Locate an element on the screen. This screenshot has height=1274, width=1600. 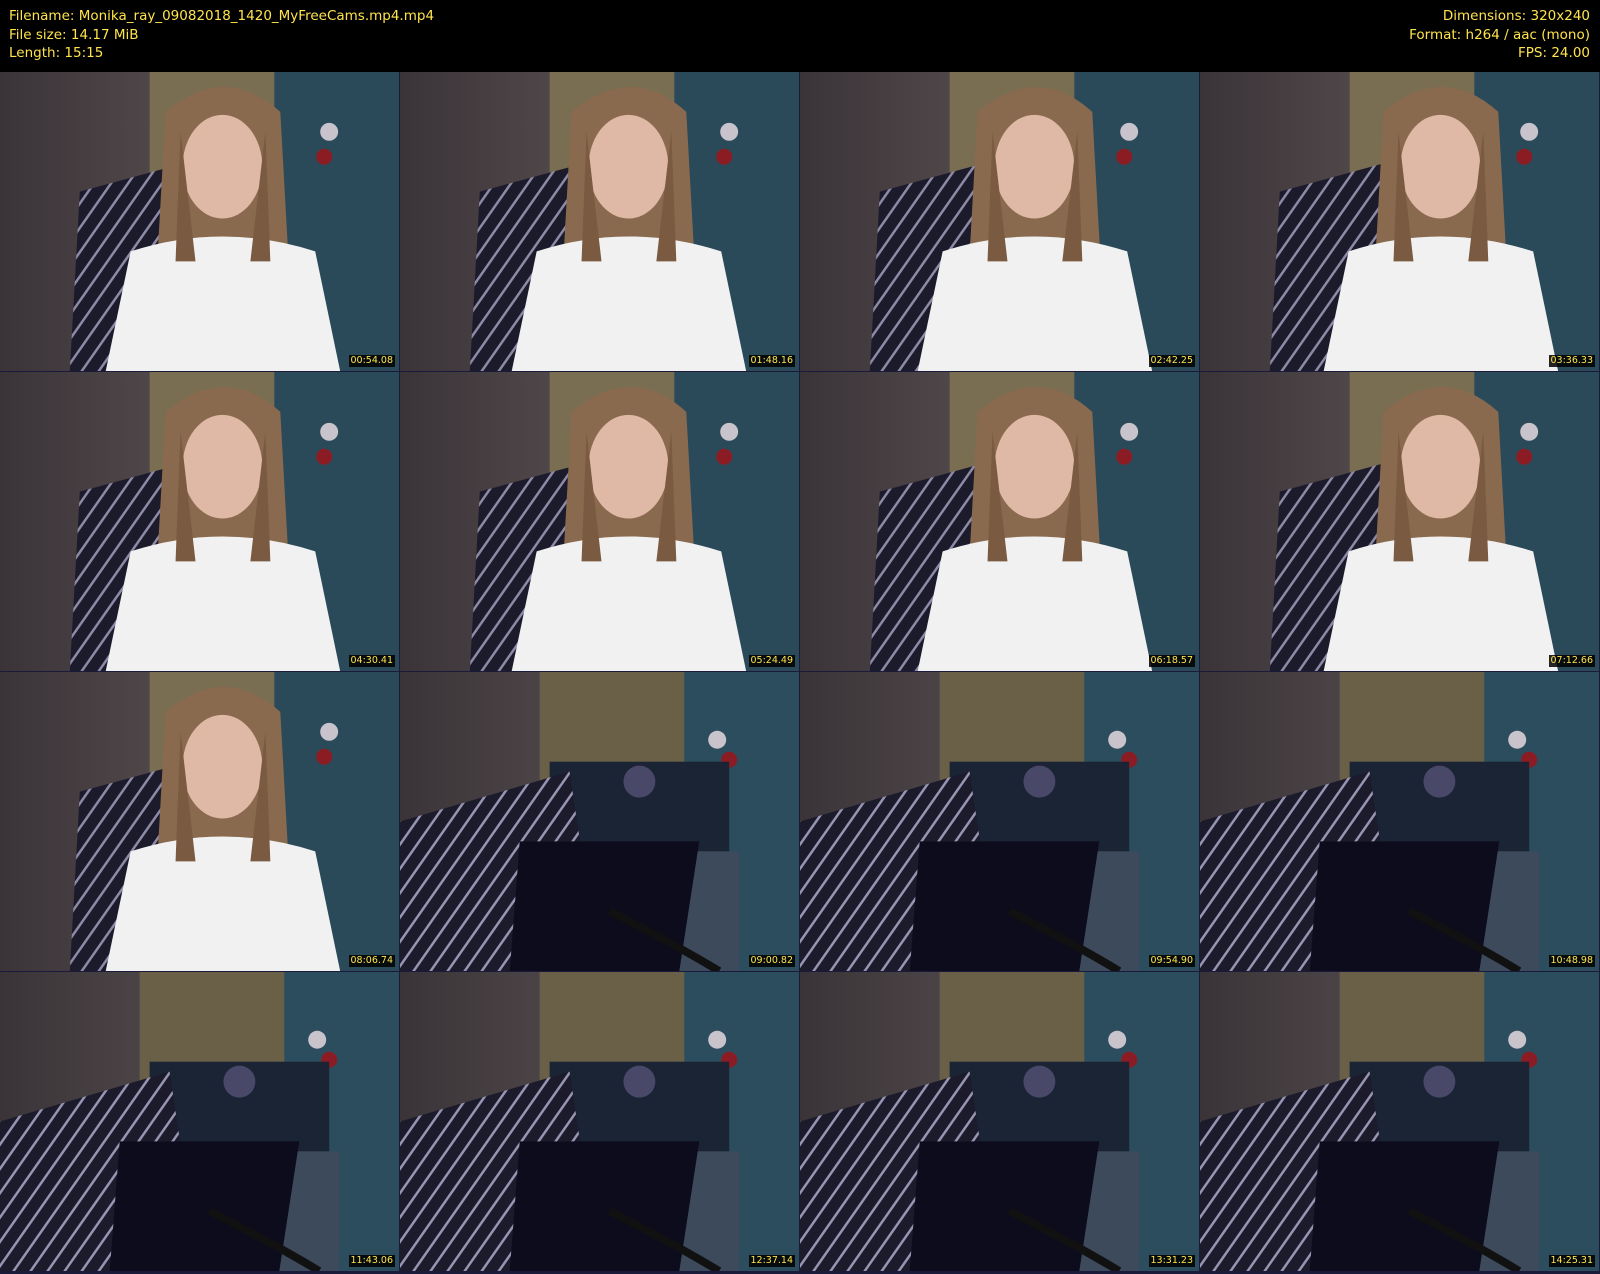
thumbnail-frame: 07:12.66 is located at coordinates (1399, 521).